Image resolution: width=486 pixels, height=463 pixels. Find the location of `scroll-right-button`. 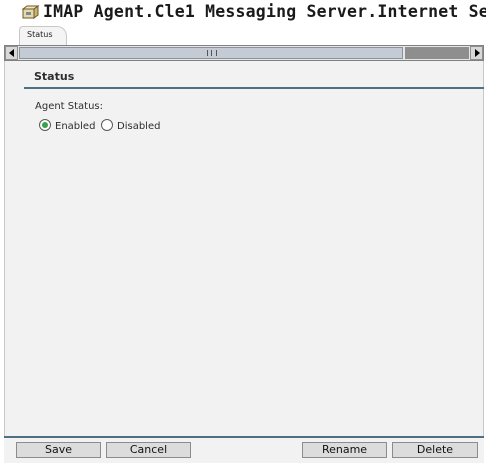

scroll-right-button is located at coordinates (476, 53).